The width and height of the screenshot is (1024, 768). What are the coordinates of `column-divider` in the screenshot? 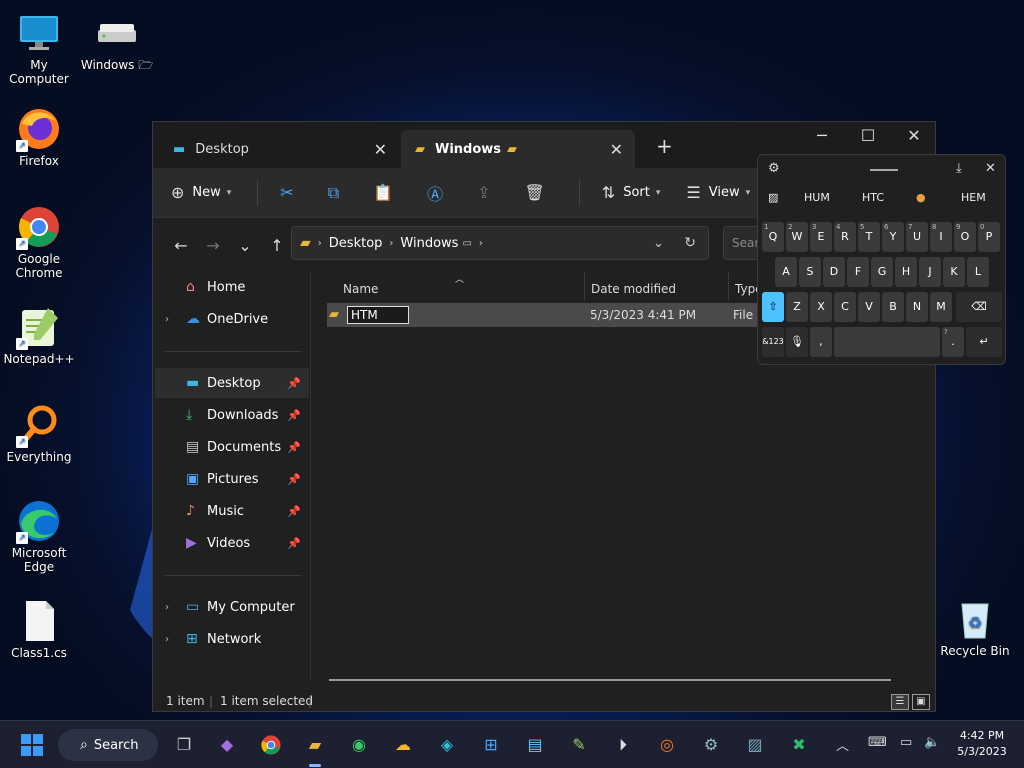 It's located at (728, 286).